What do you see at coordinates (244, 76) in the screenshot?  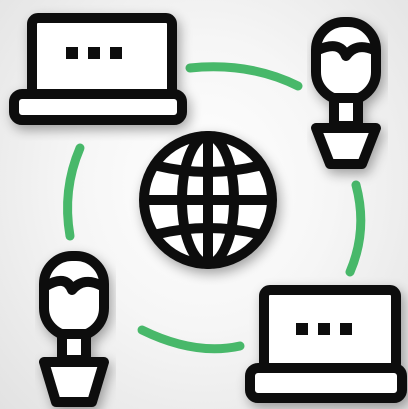 I see `connector-arc-top` at bounding box center [244, 76].